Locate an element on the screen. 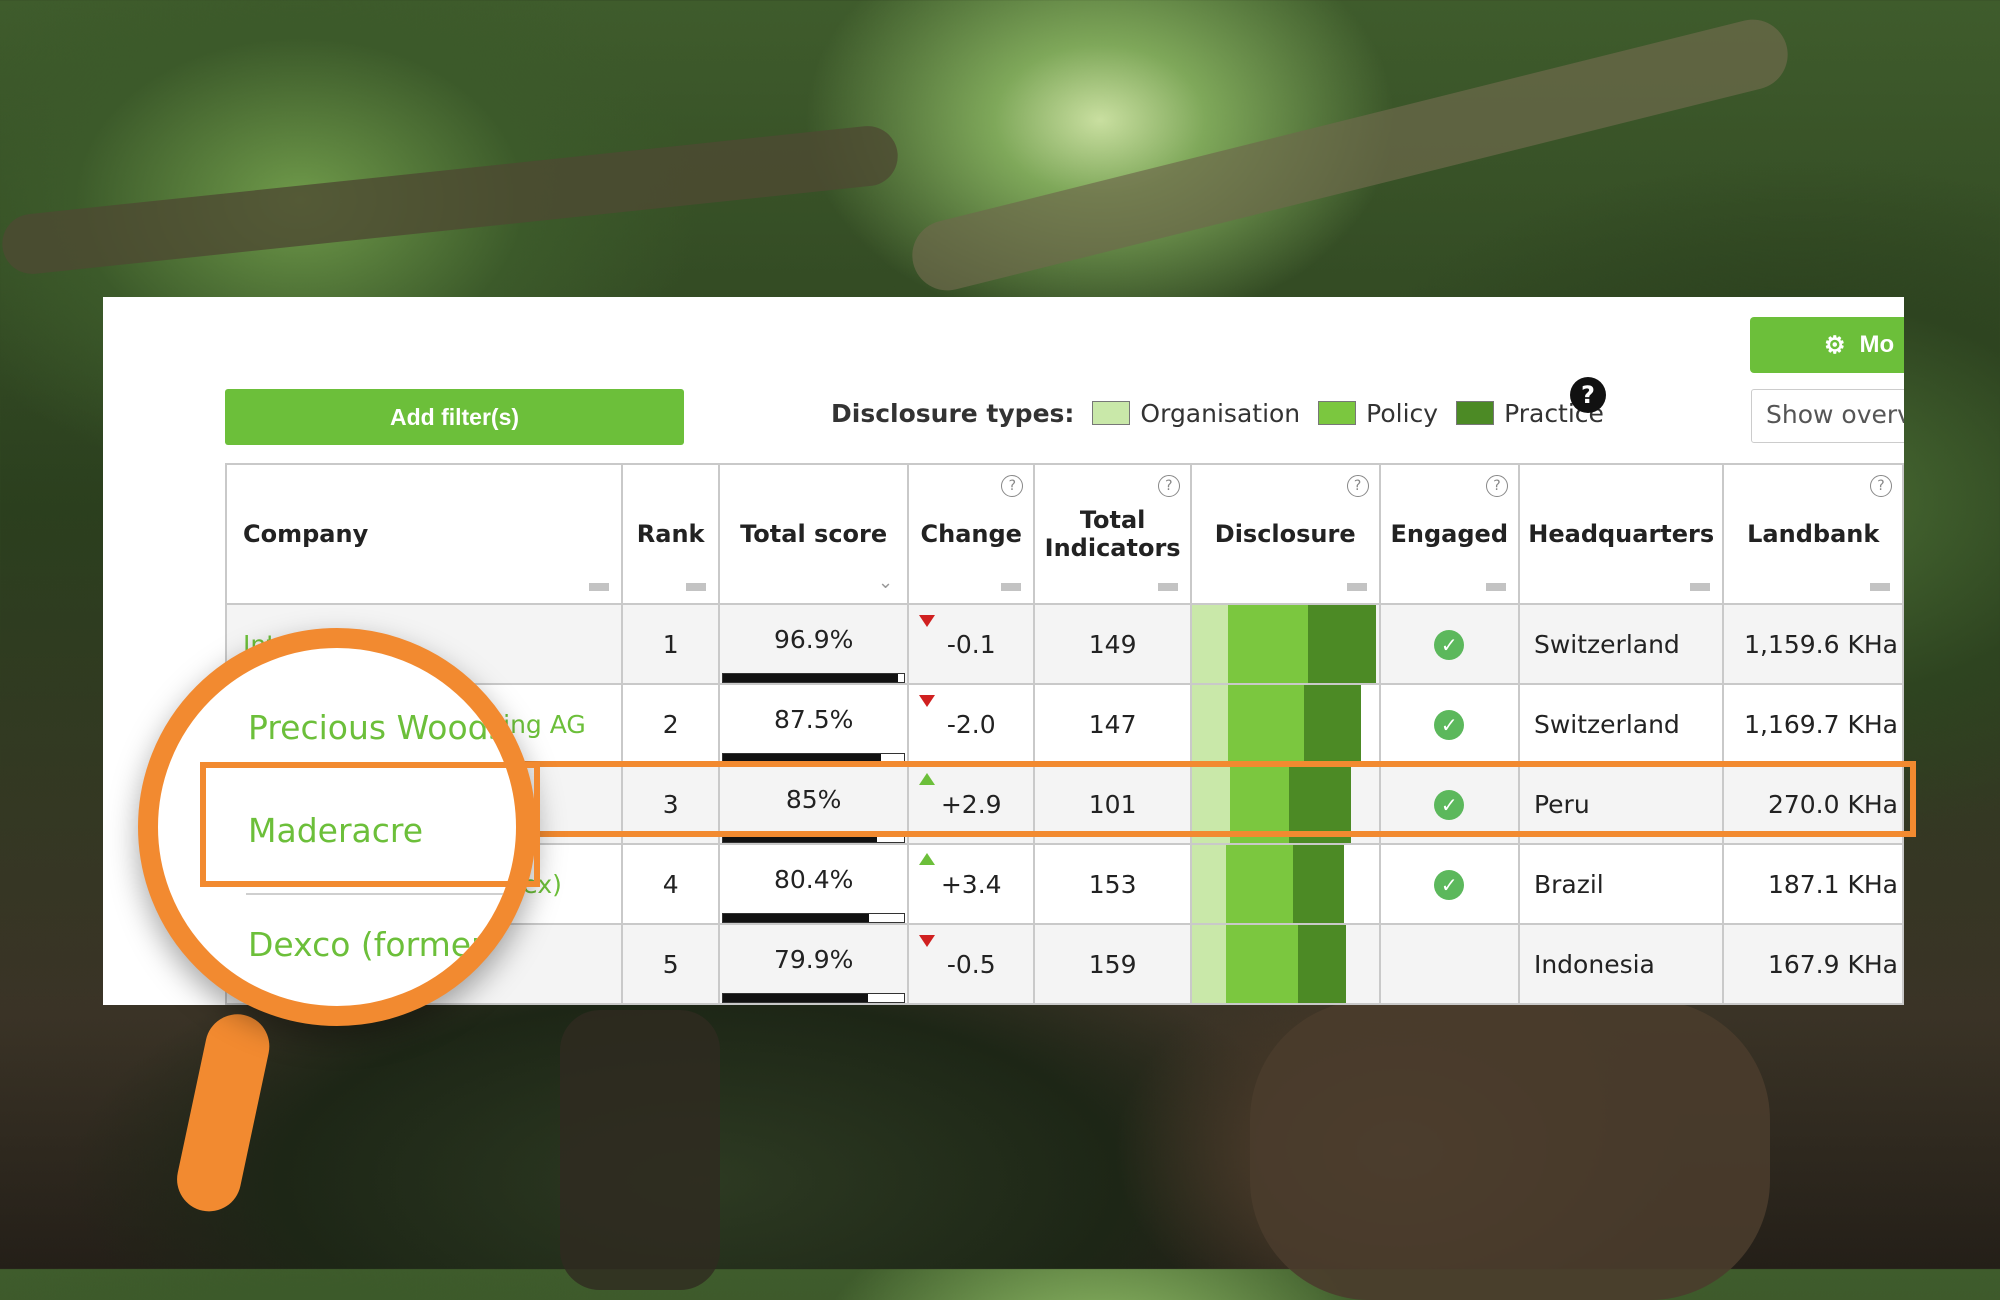 The width and height of the screenshot is (2000, 1300). legend-item-label: Organisation is located at coordinates (1220, 413).